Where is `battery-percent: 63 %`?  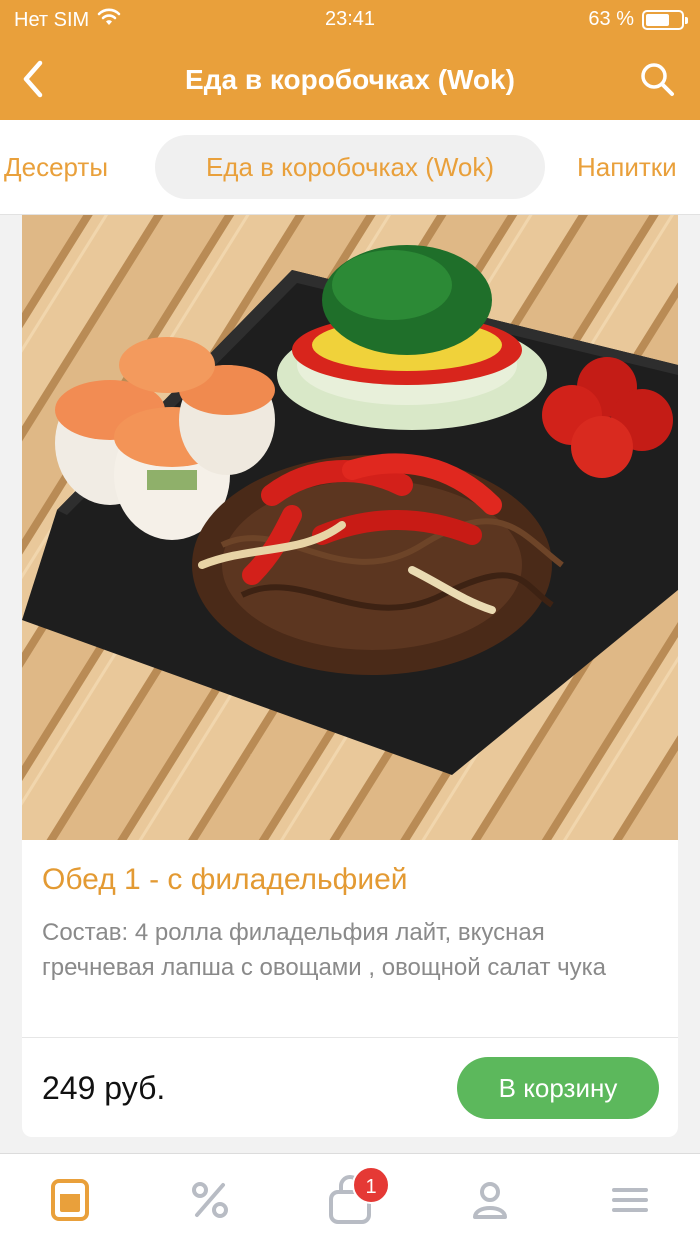
battery-percent: 63 % is located at coordinates (611, 19).